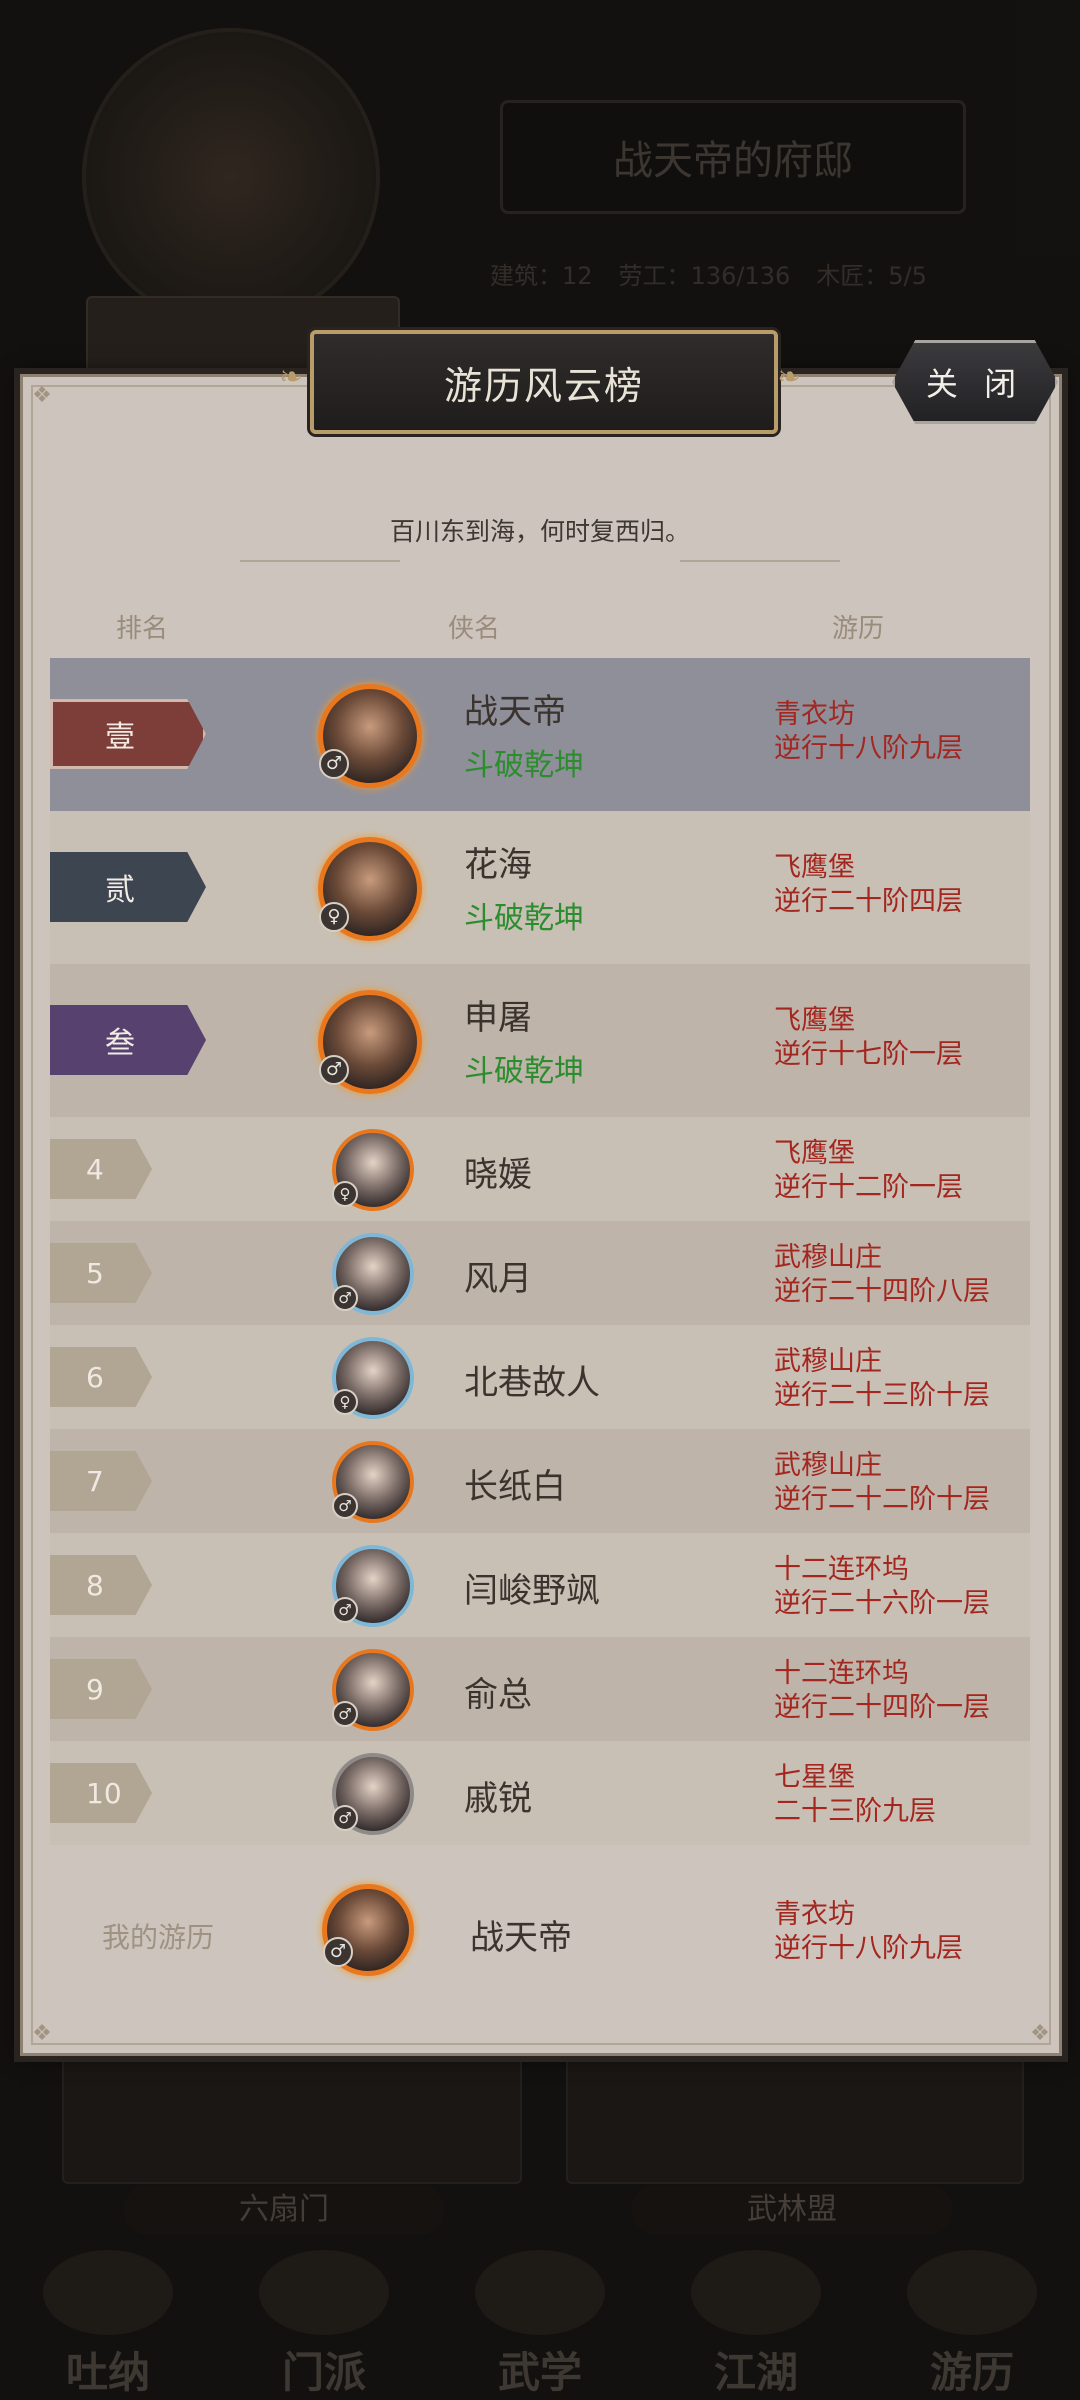  Describe the element at coordinates (882, 1395) in the screenshot. I see `travel-level: 逆行二十三阶十层` at that location.